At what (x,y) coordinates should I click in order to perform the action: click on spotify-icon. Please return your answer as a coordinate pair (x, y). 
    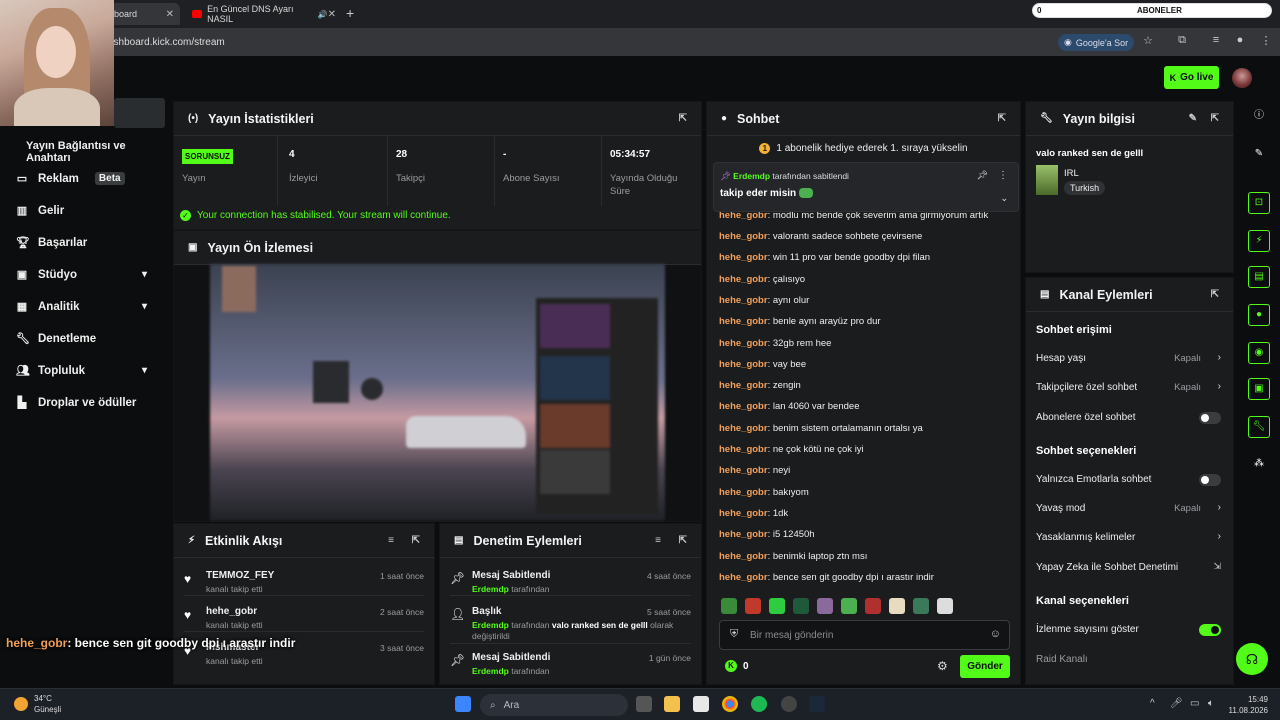
    Looking at the image, I should click on (759, 704).